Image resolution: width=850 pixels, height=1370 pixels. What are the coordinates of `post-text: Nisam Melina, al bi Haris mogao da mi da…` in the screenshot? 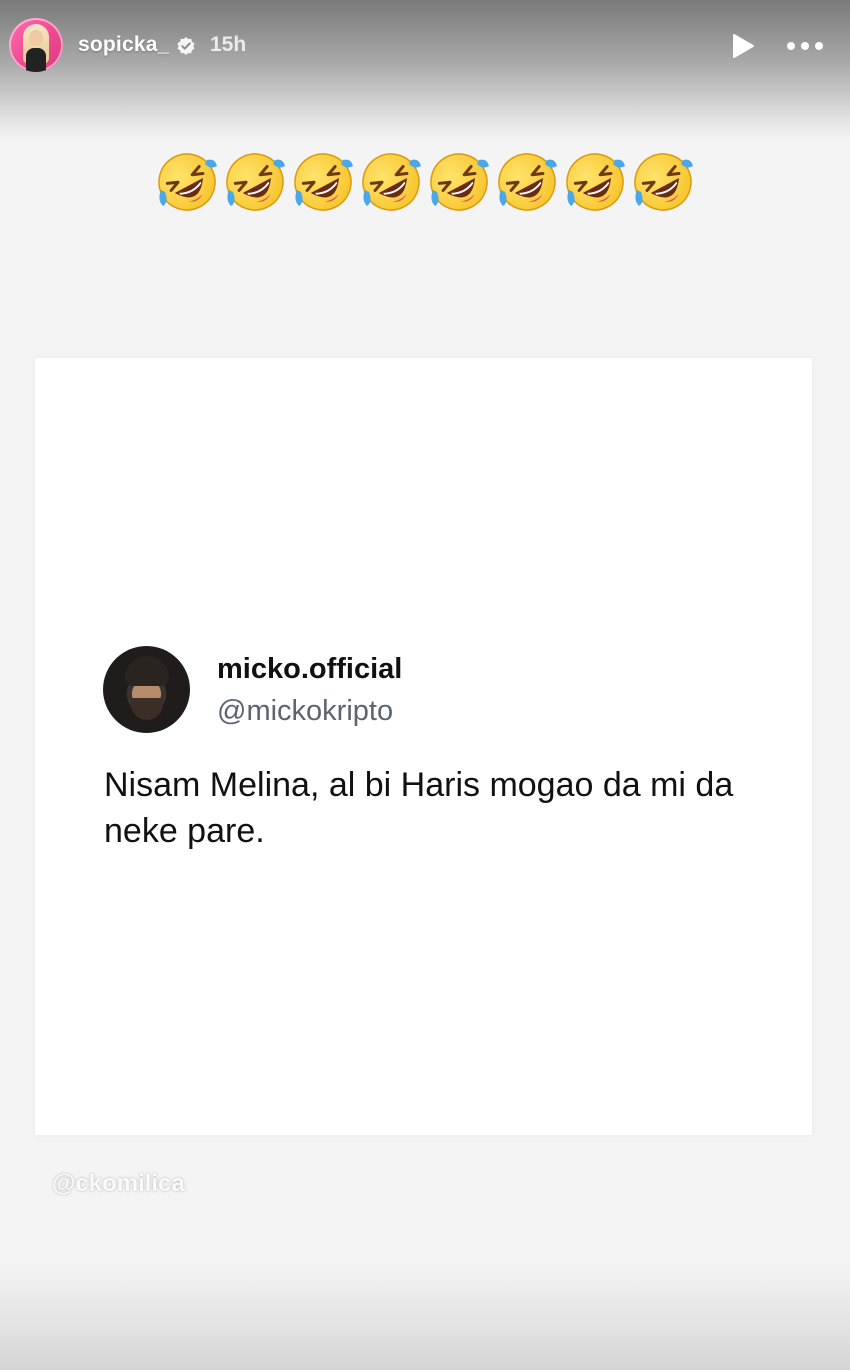 It's located at (419, 808).